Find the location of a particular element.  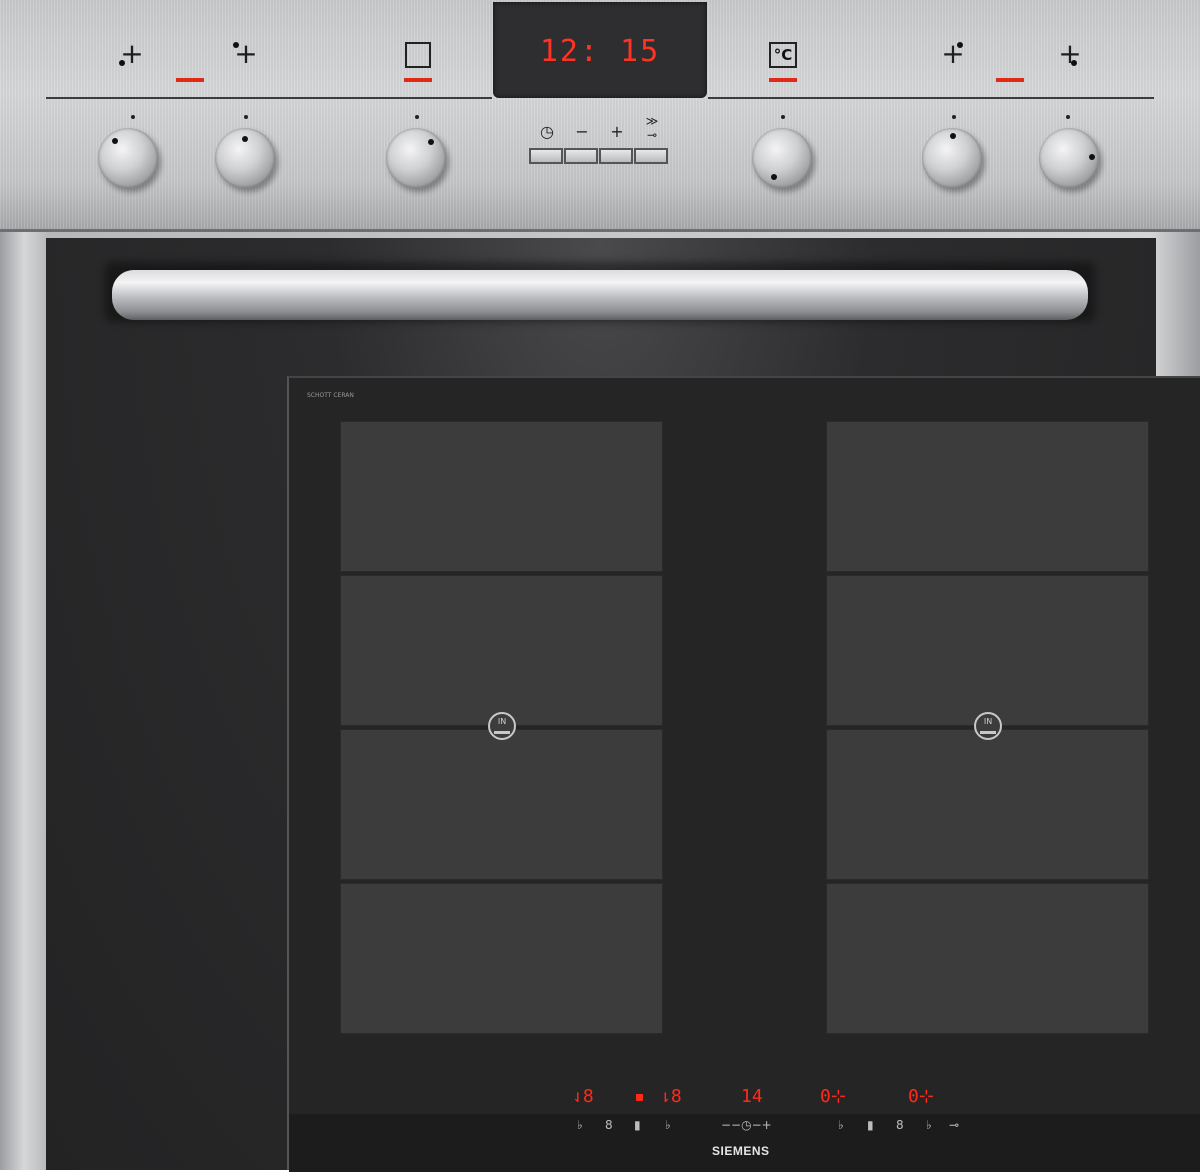

minus-button is located at coordinates (581, 156).